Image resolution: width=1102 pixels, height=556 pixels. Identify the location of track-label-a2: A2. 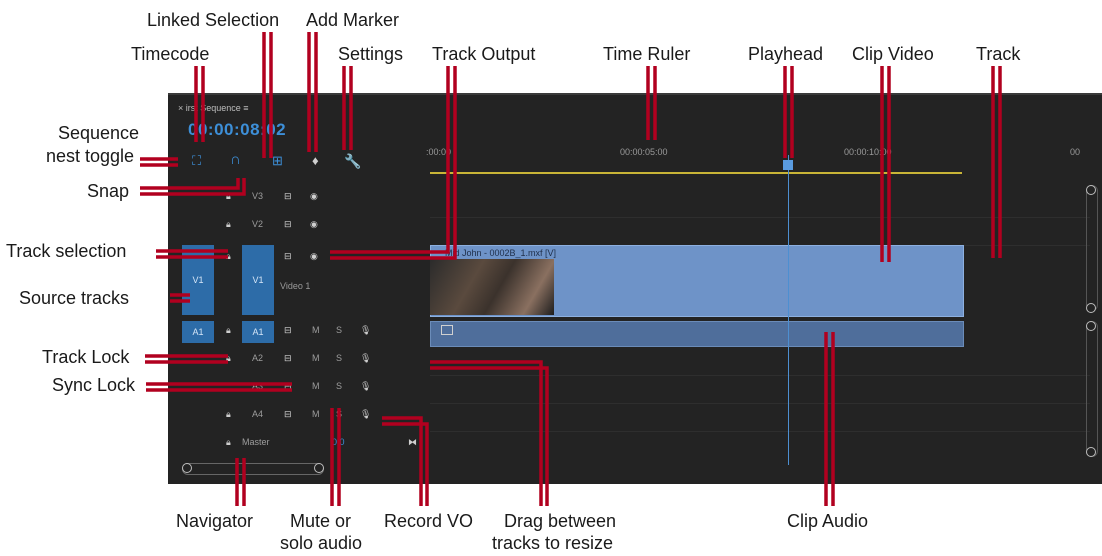
(258, 358).